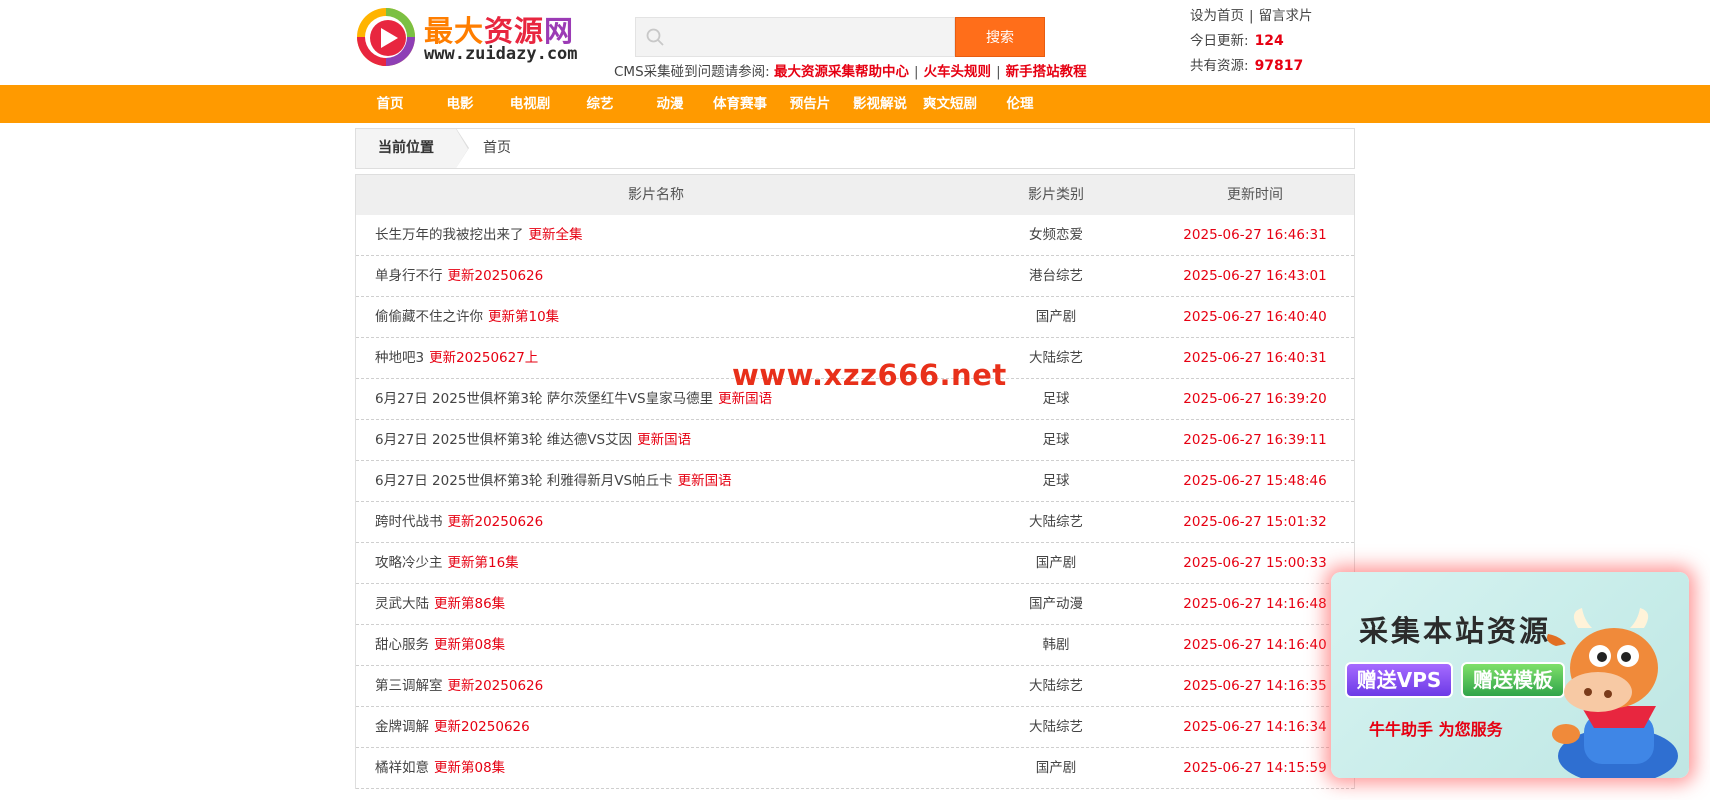 This screenshot has height=800, width=1710. Describe the element at coordinates (402, 727) in the screenshot. I see `video-title: 金牌调解` at that location.